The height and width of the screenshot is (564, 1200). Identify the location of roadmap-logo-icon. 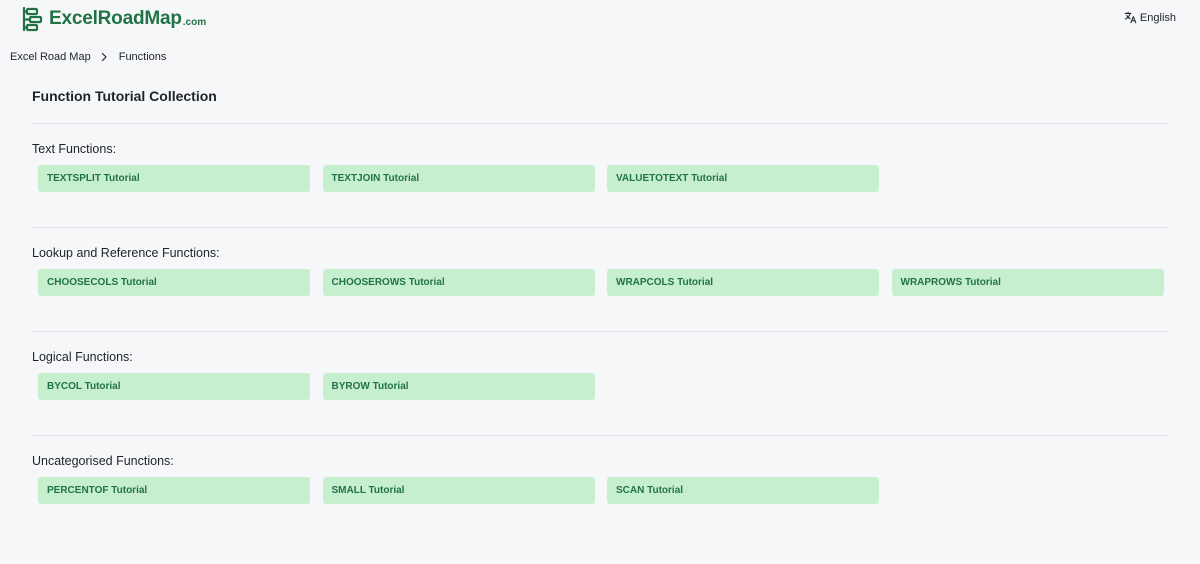
(32, 19).